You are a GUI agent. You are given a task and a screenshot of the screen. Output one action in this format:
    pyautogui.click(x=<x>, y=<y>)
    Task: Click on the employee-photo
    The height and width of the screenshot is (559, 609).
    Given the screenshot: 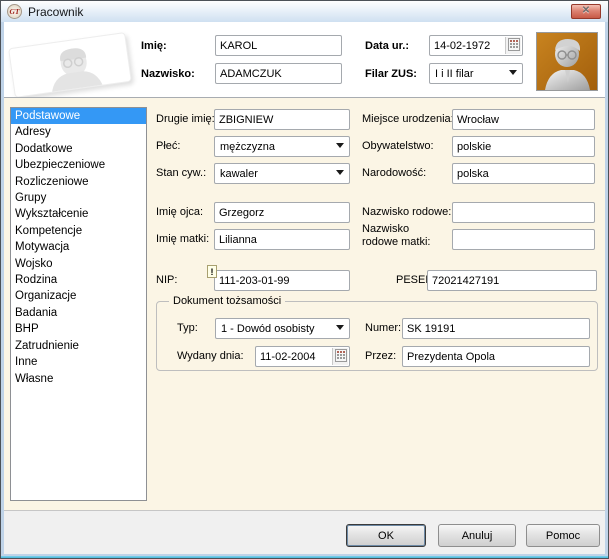 What is the action you would take?
    pyautogui.click(x=567, y=61)
    